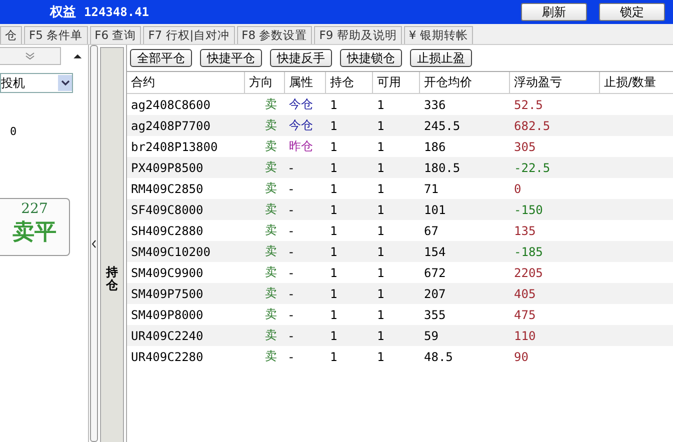  I want to click on table-cell-text: SM409C9900, so click(167, 273).